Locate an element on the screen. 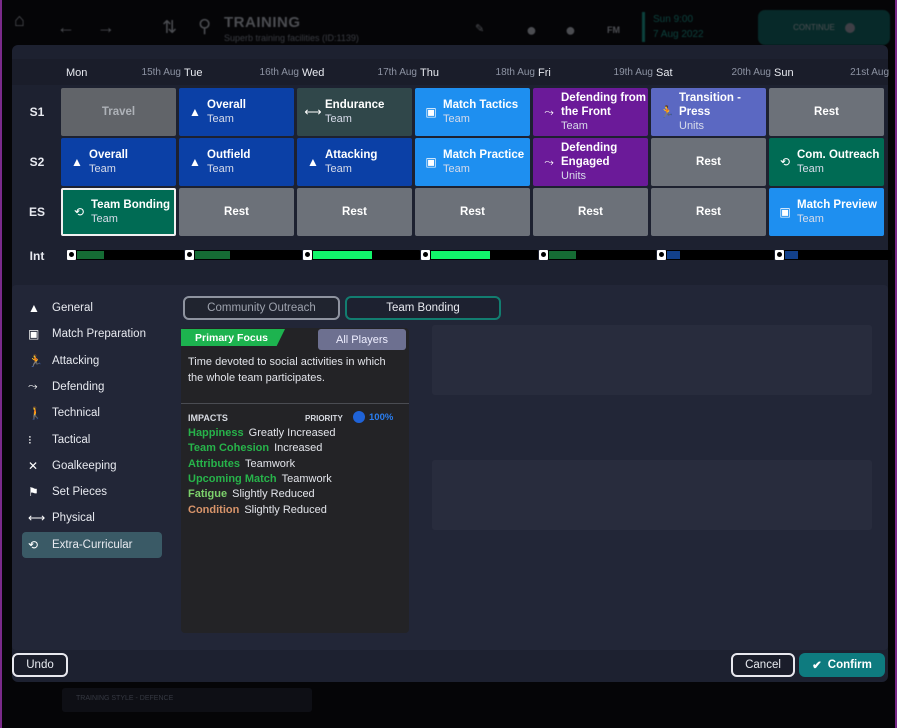 The image size is (897, 728). session-cell-com-outreach: ⟲ Com. Outreach Team is located at coordinates (826, 162).